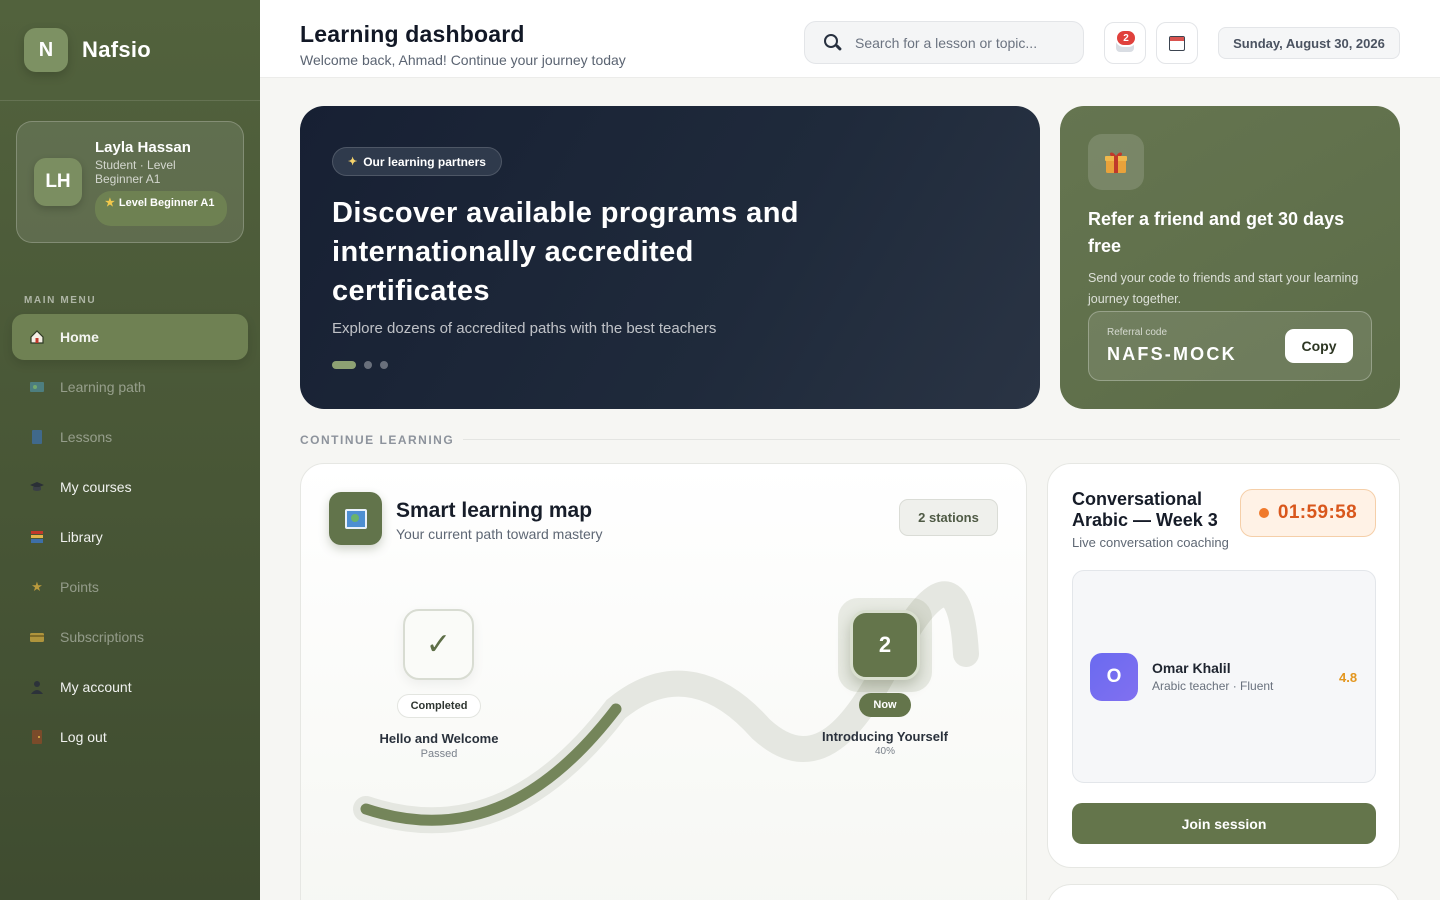  I want to click on sidebar-item-points: ★ Points, so click(130, 587).